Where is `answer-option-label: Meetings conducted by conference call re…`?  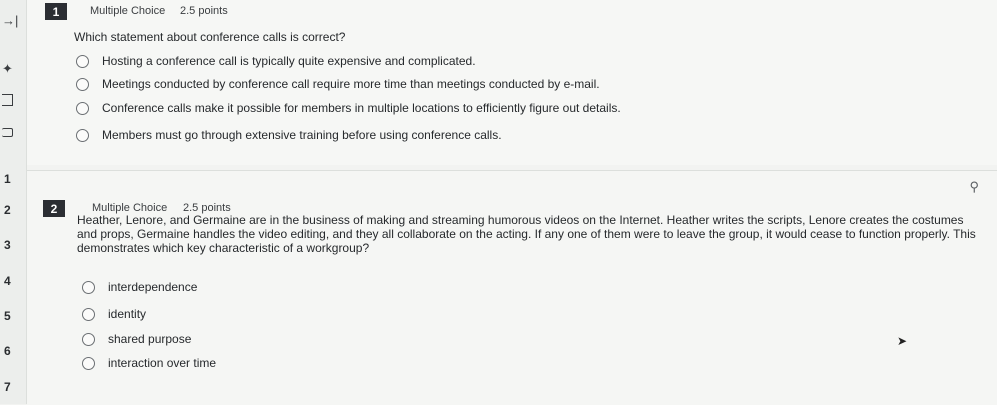
answer-option-label: Meetings conducted by conference call re… is located at coordinates (351, 84).